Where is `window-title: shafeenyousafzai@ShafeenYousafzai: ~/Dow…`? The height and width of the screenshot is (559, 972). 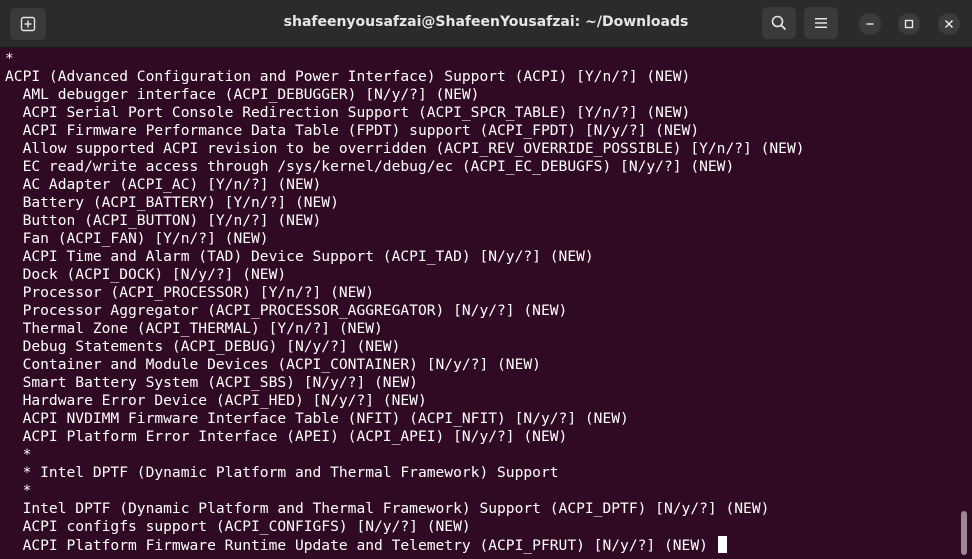 window-title: shafeenyousafzai@ShafeenYousafzai: ~/Dow… is located at coordinates (486, 22).